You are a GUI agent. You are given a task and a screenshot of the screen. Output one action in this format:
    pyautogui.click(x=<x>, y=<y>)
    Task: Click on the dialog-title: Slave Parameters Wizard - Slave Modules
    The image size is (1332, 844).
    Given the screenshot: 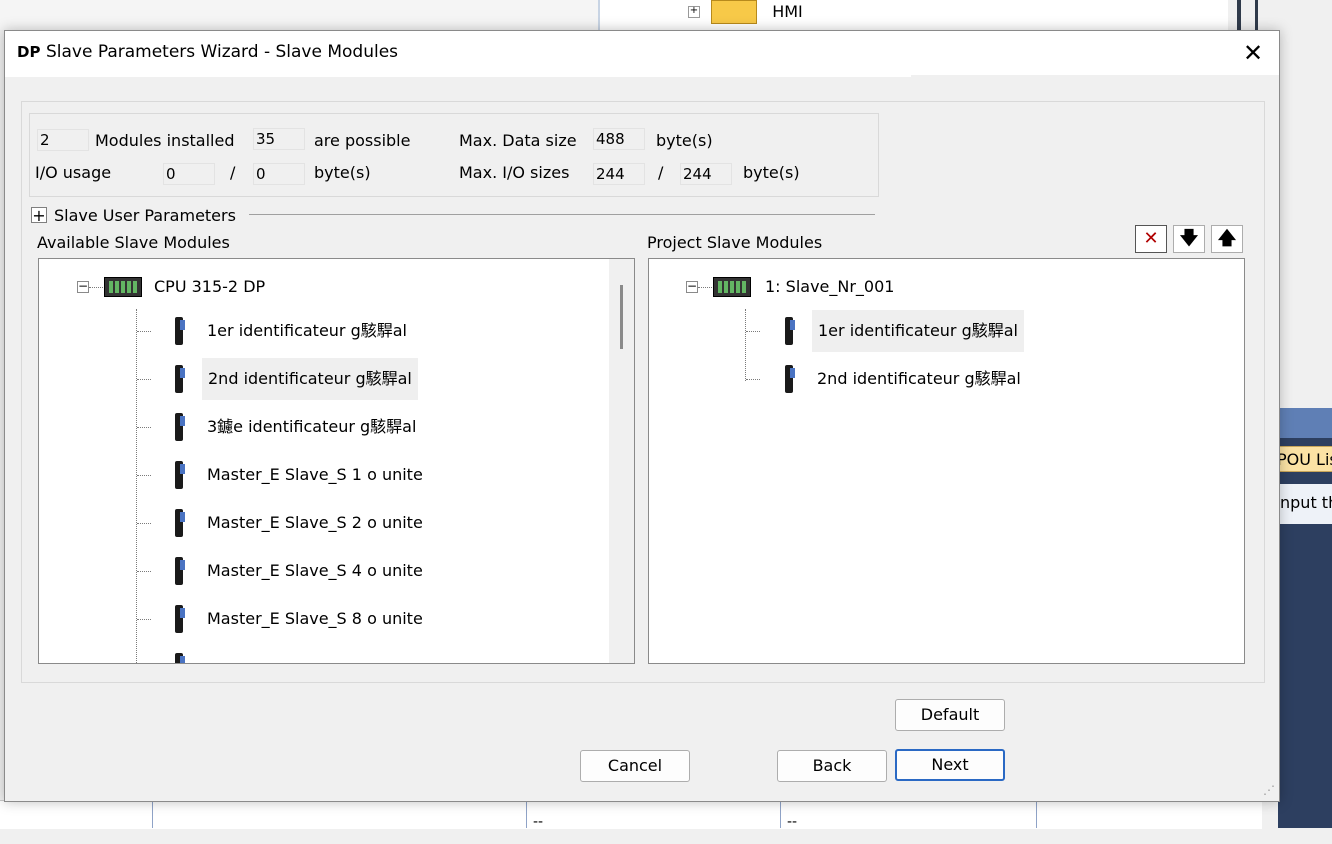 What is the action you would take?
    pyautogui.click(x=222, y=52)
    